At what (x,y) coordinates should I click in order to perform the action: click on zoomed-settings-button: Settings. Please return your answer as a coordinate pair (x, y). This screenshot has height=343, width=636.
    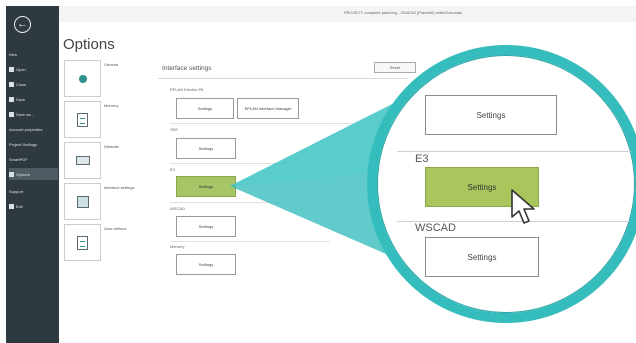
    Looking at the image, I should click on (491, 115).